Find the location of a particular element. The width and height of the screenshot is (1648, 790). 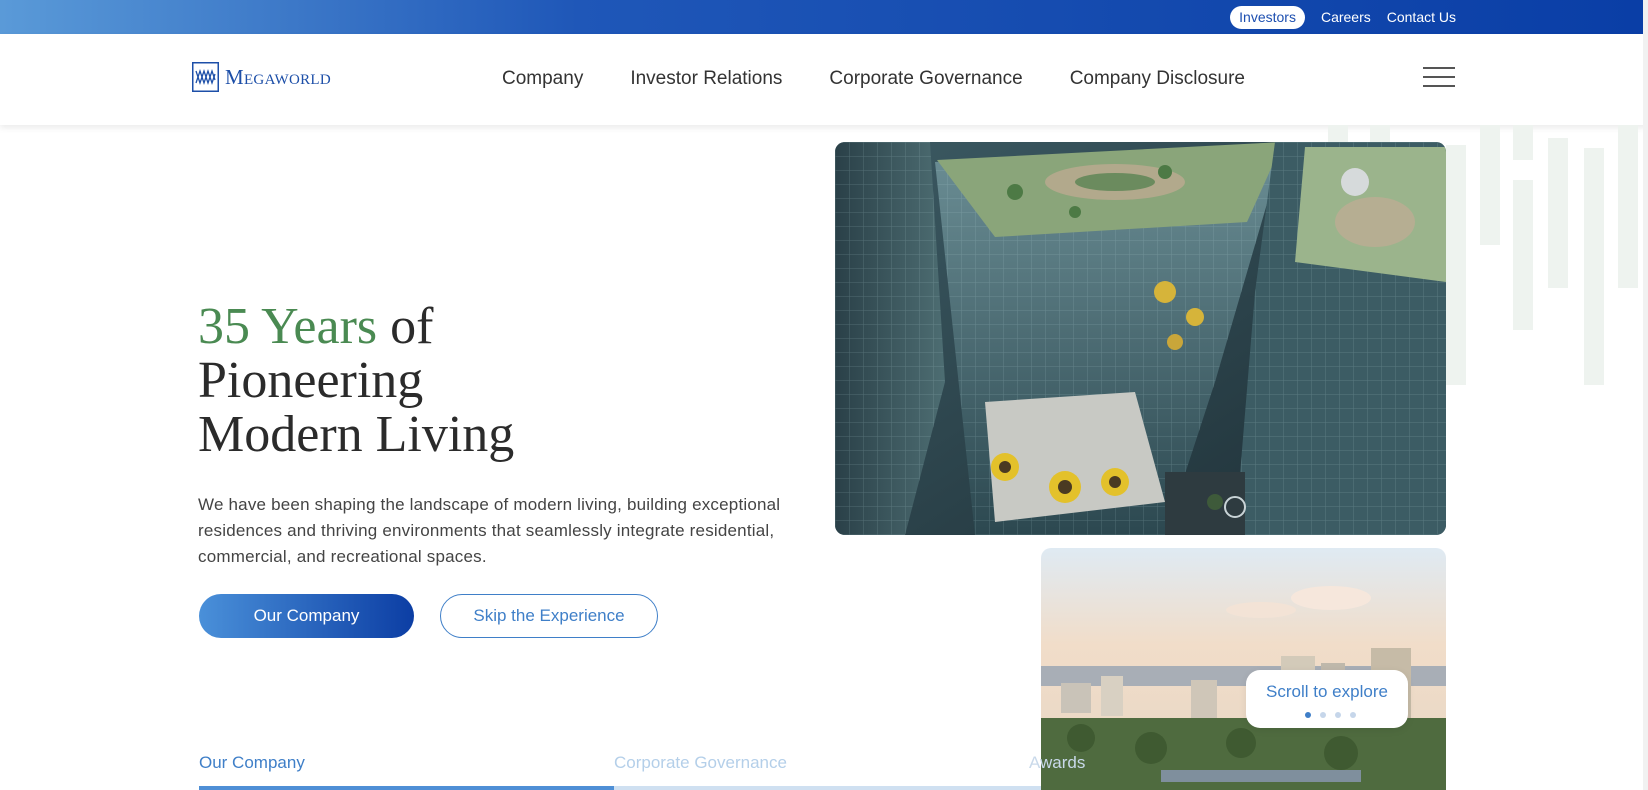

tab-progress-inactive is located at coordinates (827, 788).